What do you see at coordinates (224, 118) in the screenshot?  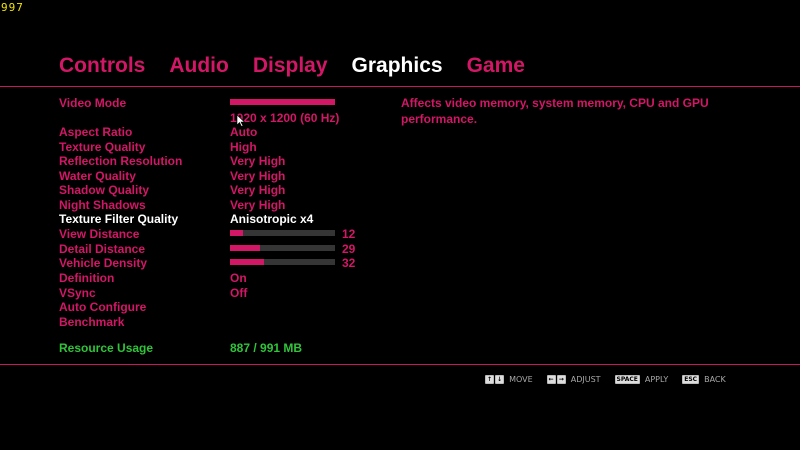 I see `setting-video-mode-value-row: 1920 x 1200 (60 Hz)` at bounding box center [224, 118].